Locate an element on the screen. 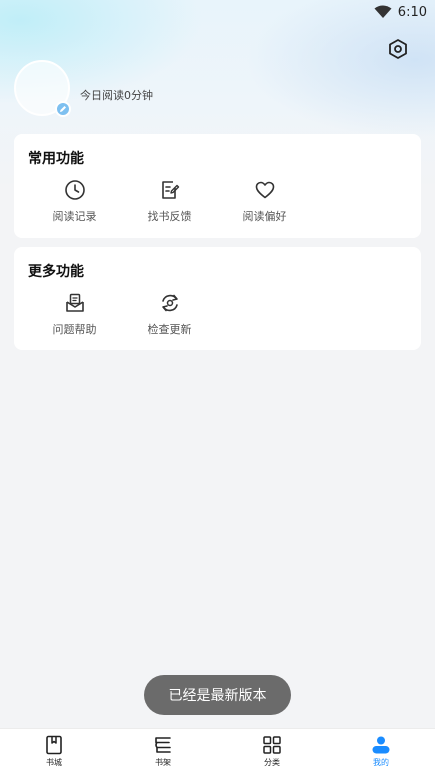  avatar is located at coordinates (42, 88).